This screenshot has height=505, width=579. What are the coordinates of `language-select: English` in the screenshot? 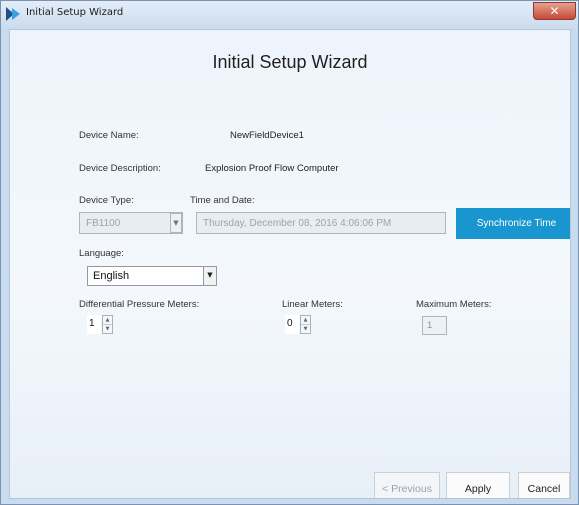 It's located at (152, 276).